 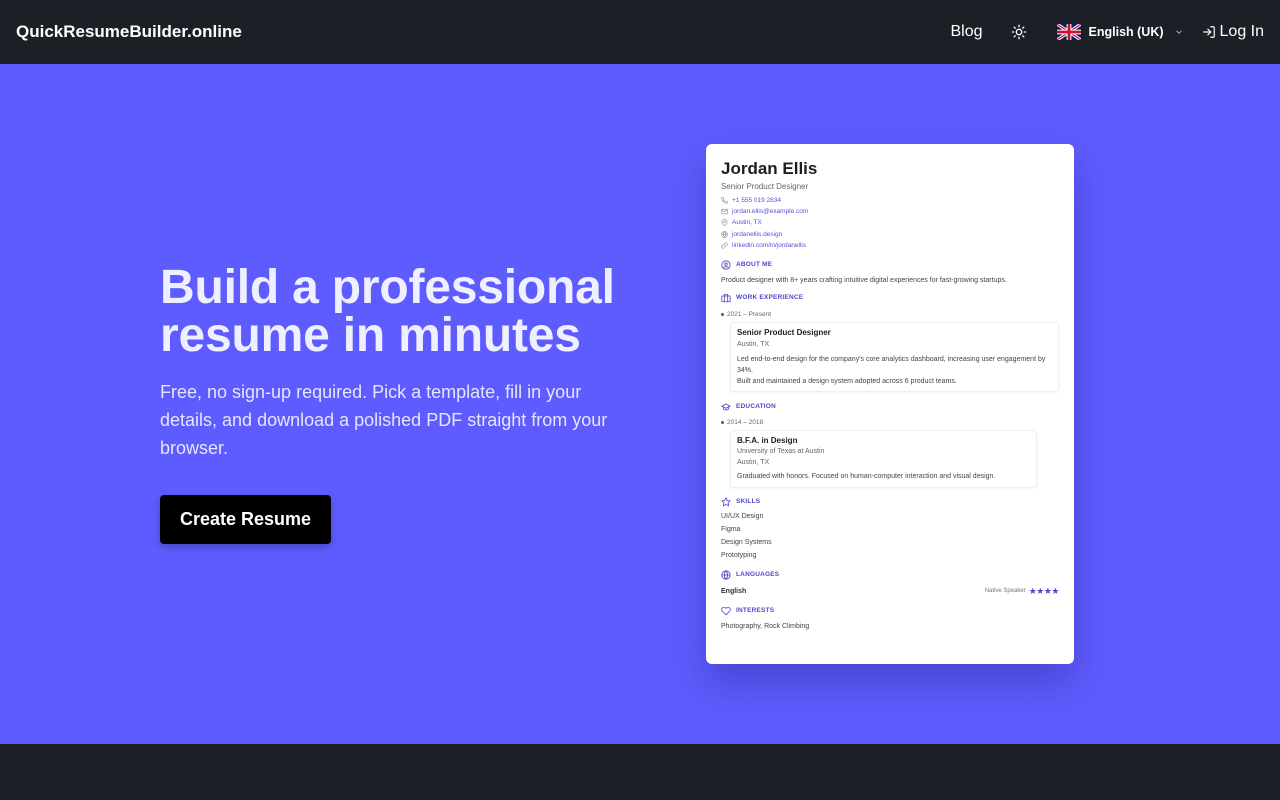 What do you see at coordinates (754, 265) in the screenshot?
I see `about-heading-text: ABOUT ME` at bounding box center [754, 265].